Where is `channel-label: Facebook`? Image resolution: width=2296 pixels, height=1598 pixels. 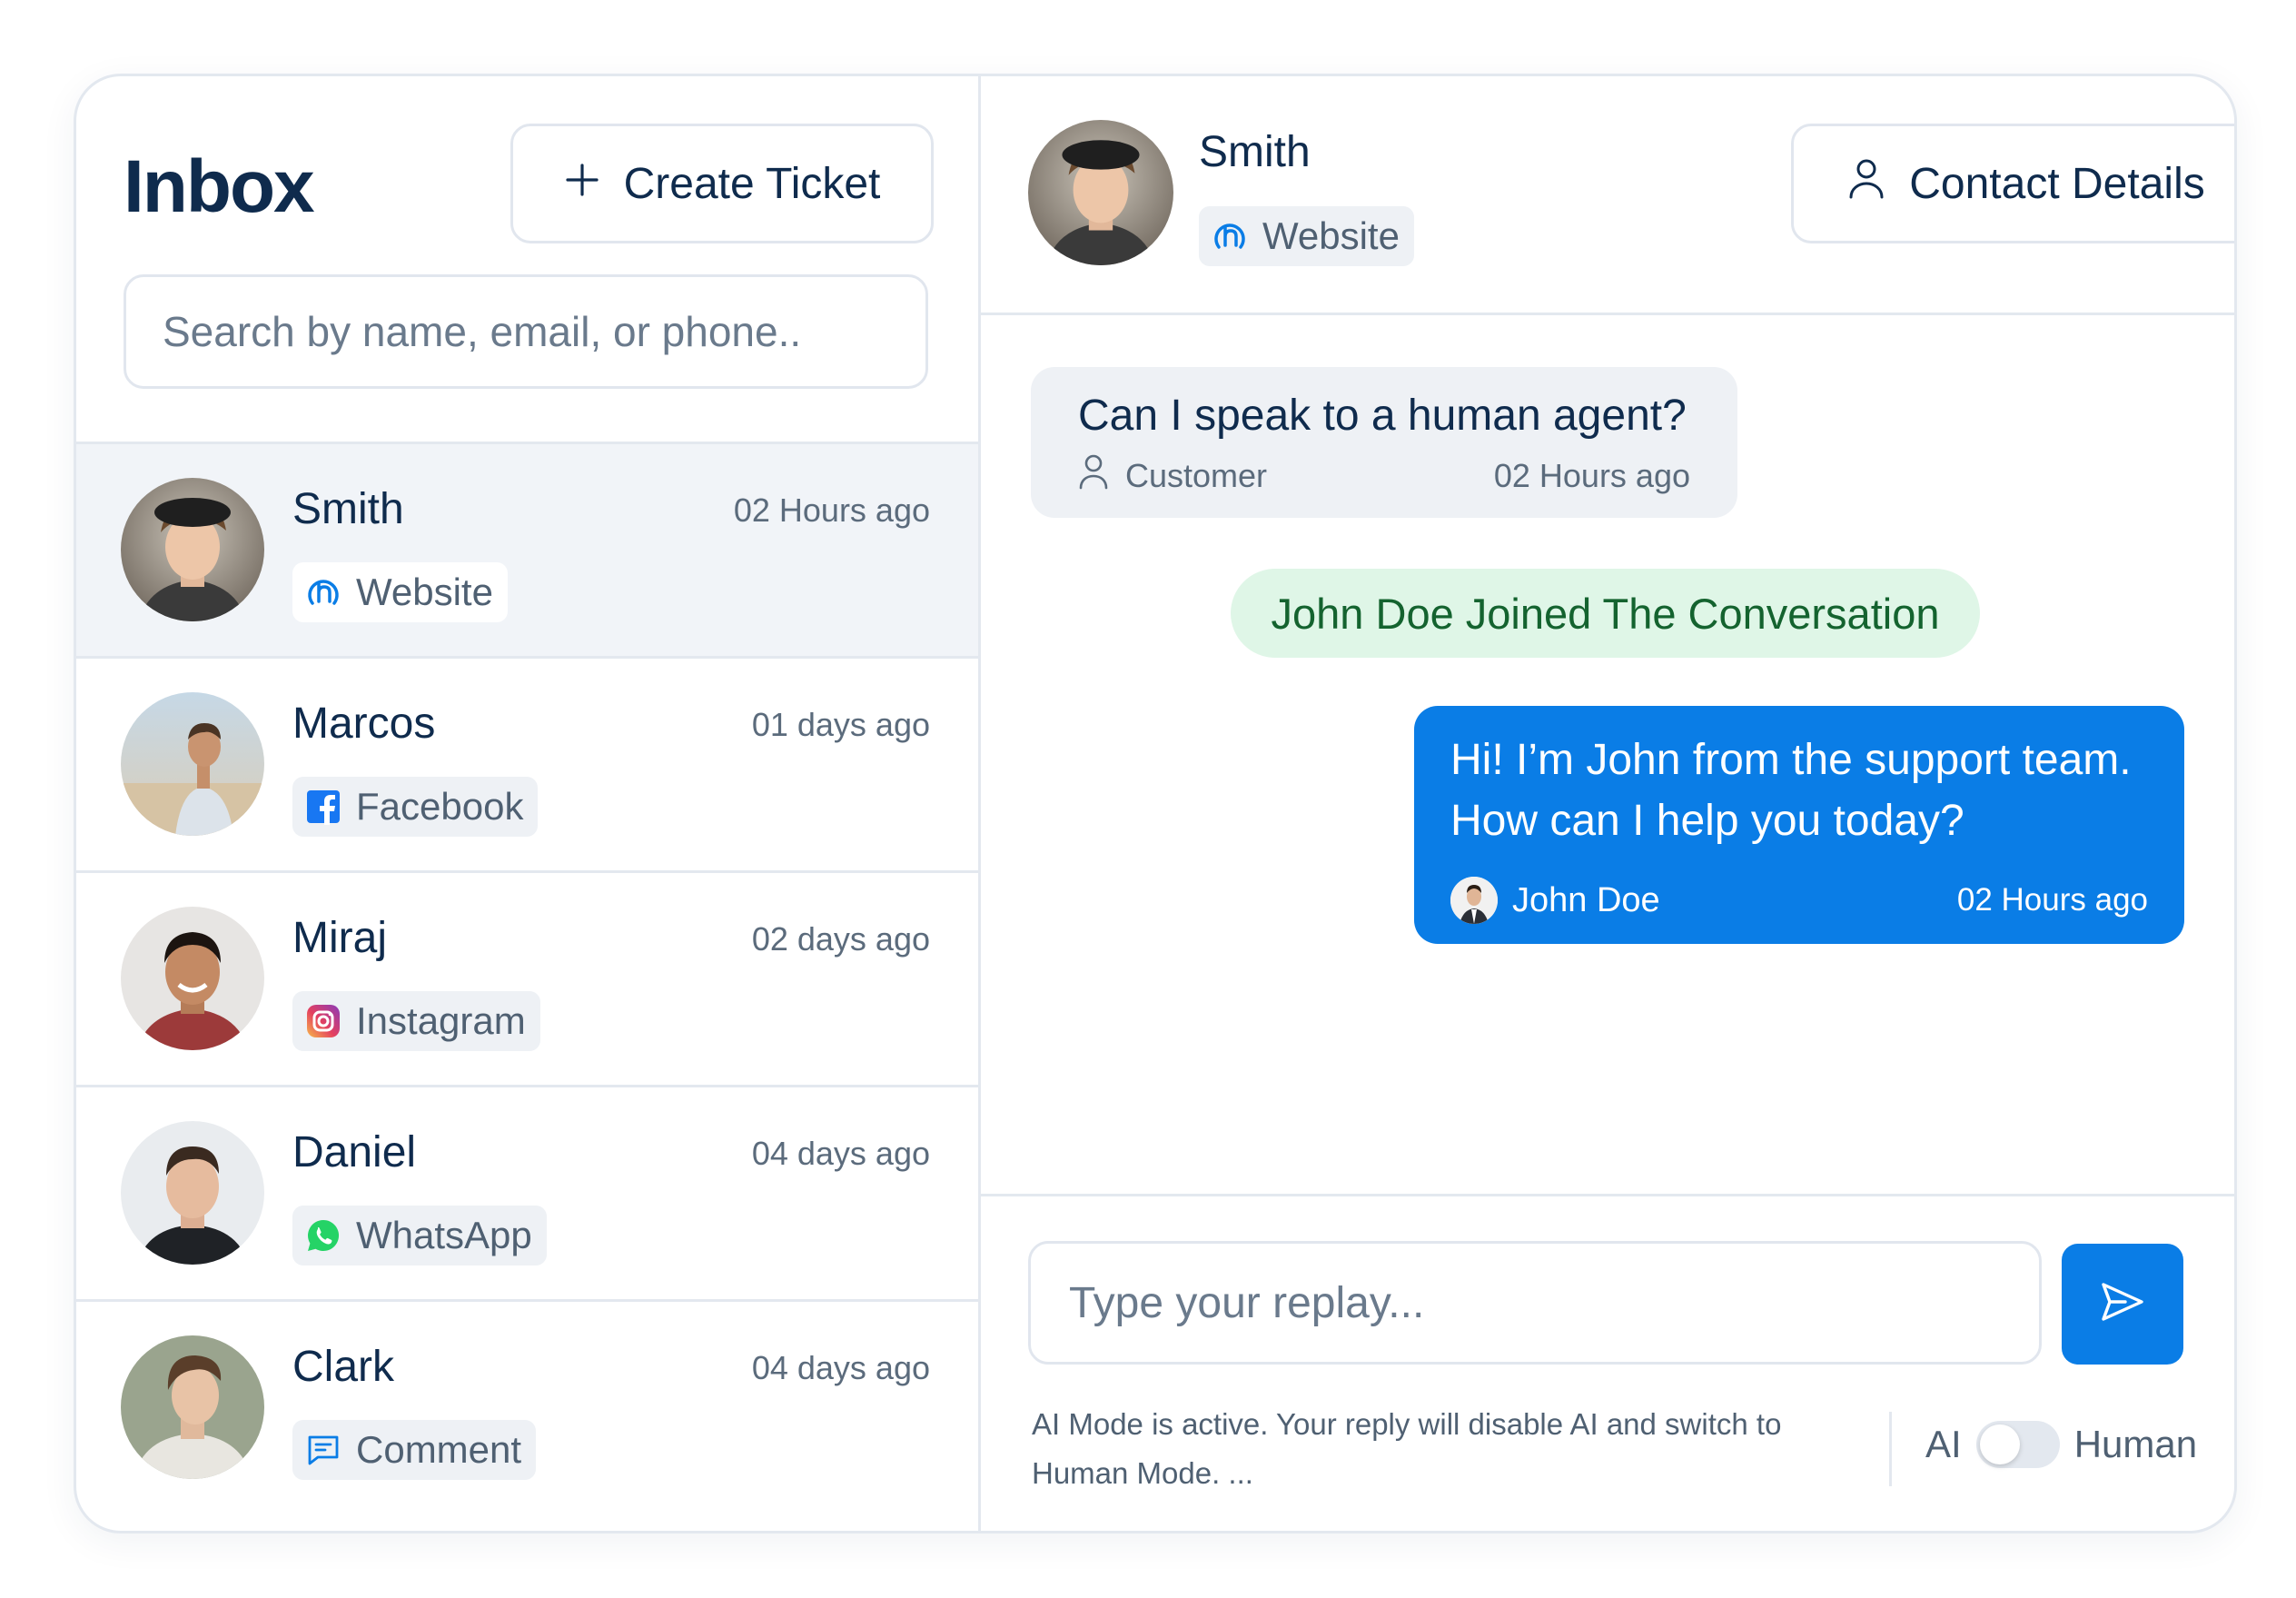 channel-label: Facebook is located at coordinates (440, 806).